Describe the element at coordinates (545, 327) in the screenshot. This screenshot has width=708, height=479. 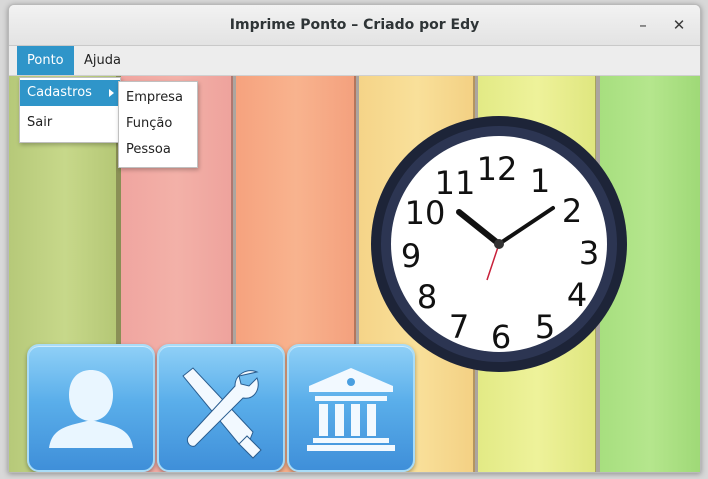
I see `clock-number-5: 5` at that location.